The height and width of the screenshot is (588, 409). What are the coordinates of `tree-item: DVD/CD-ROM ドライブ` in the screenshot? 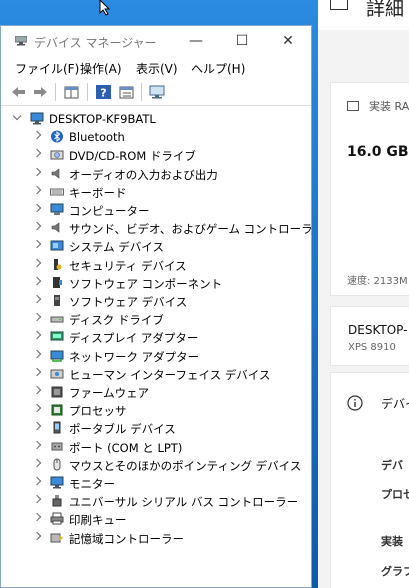 It's located at (151, 155).